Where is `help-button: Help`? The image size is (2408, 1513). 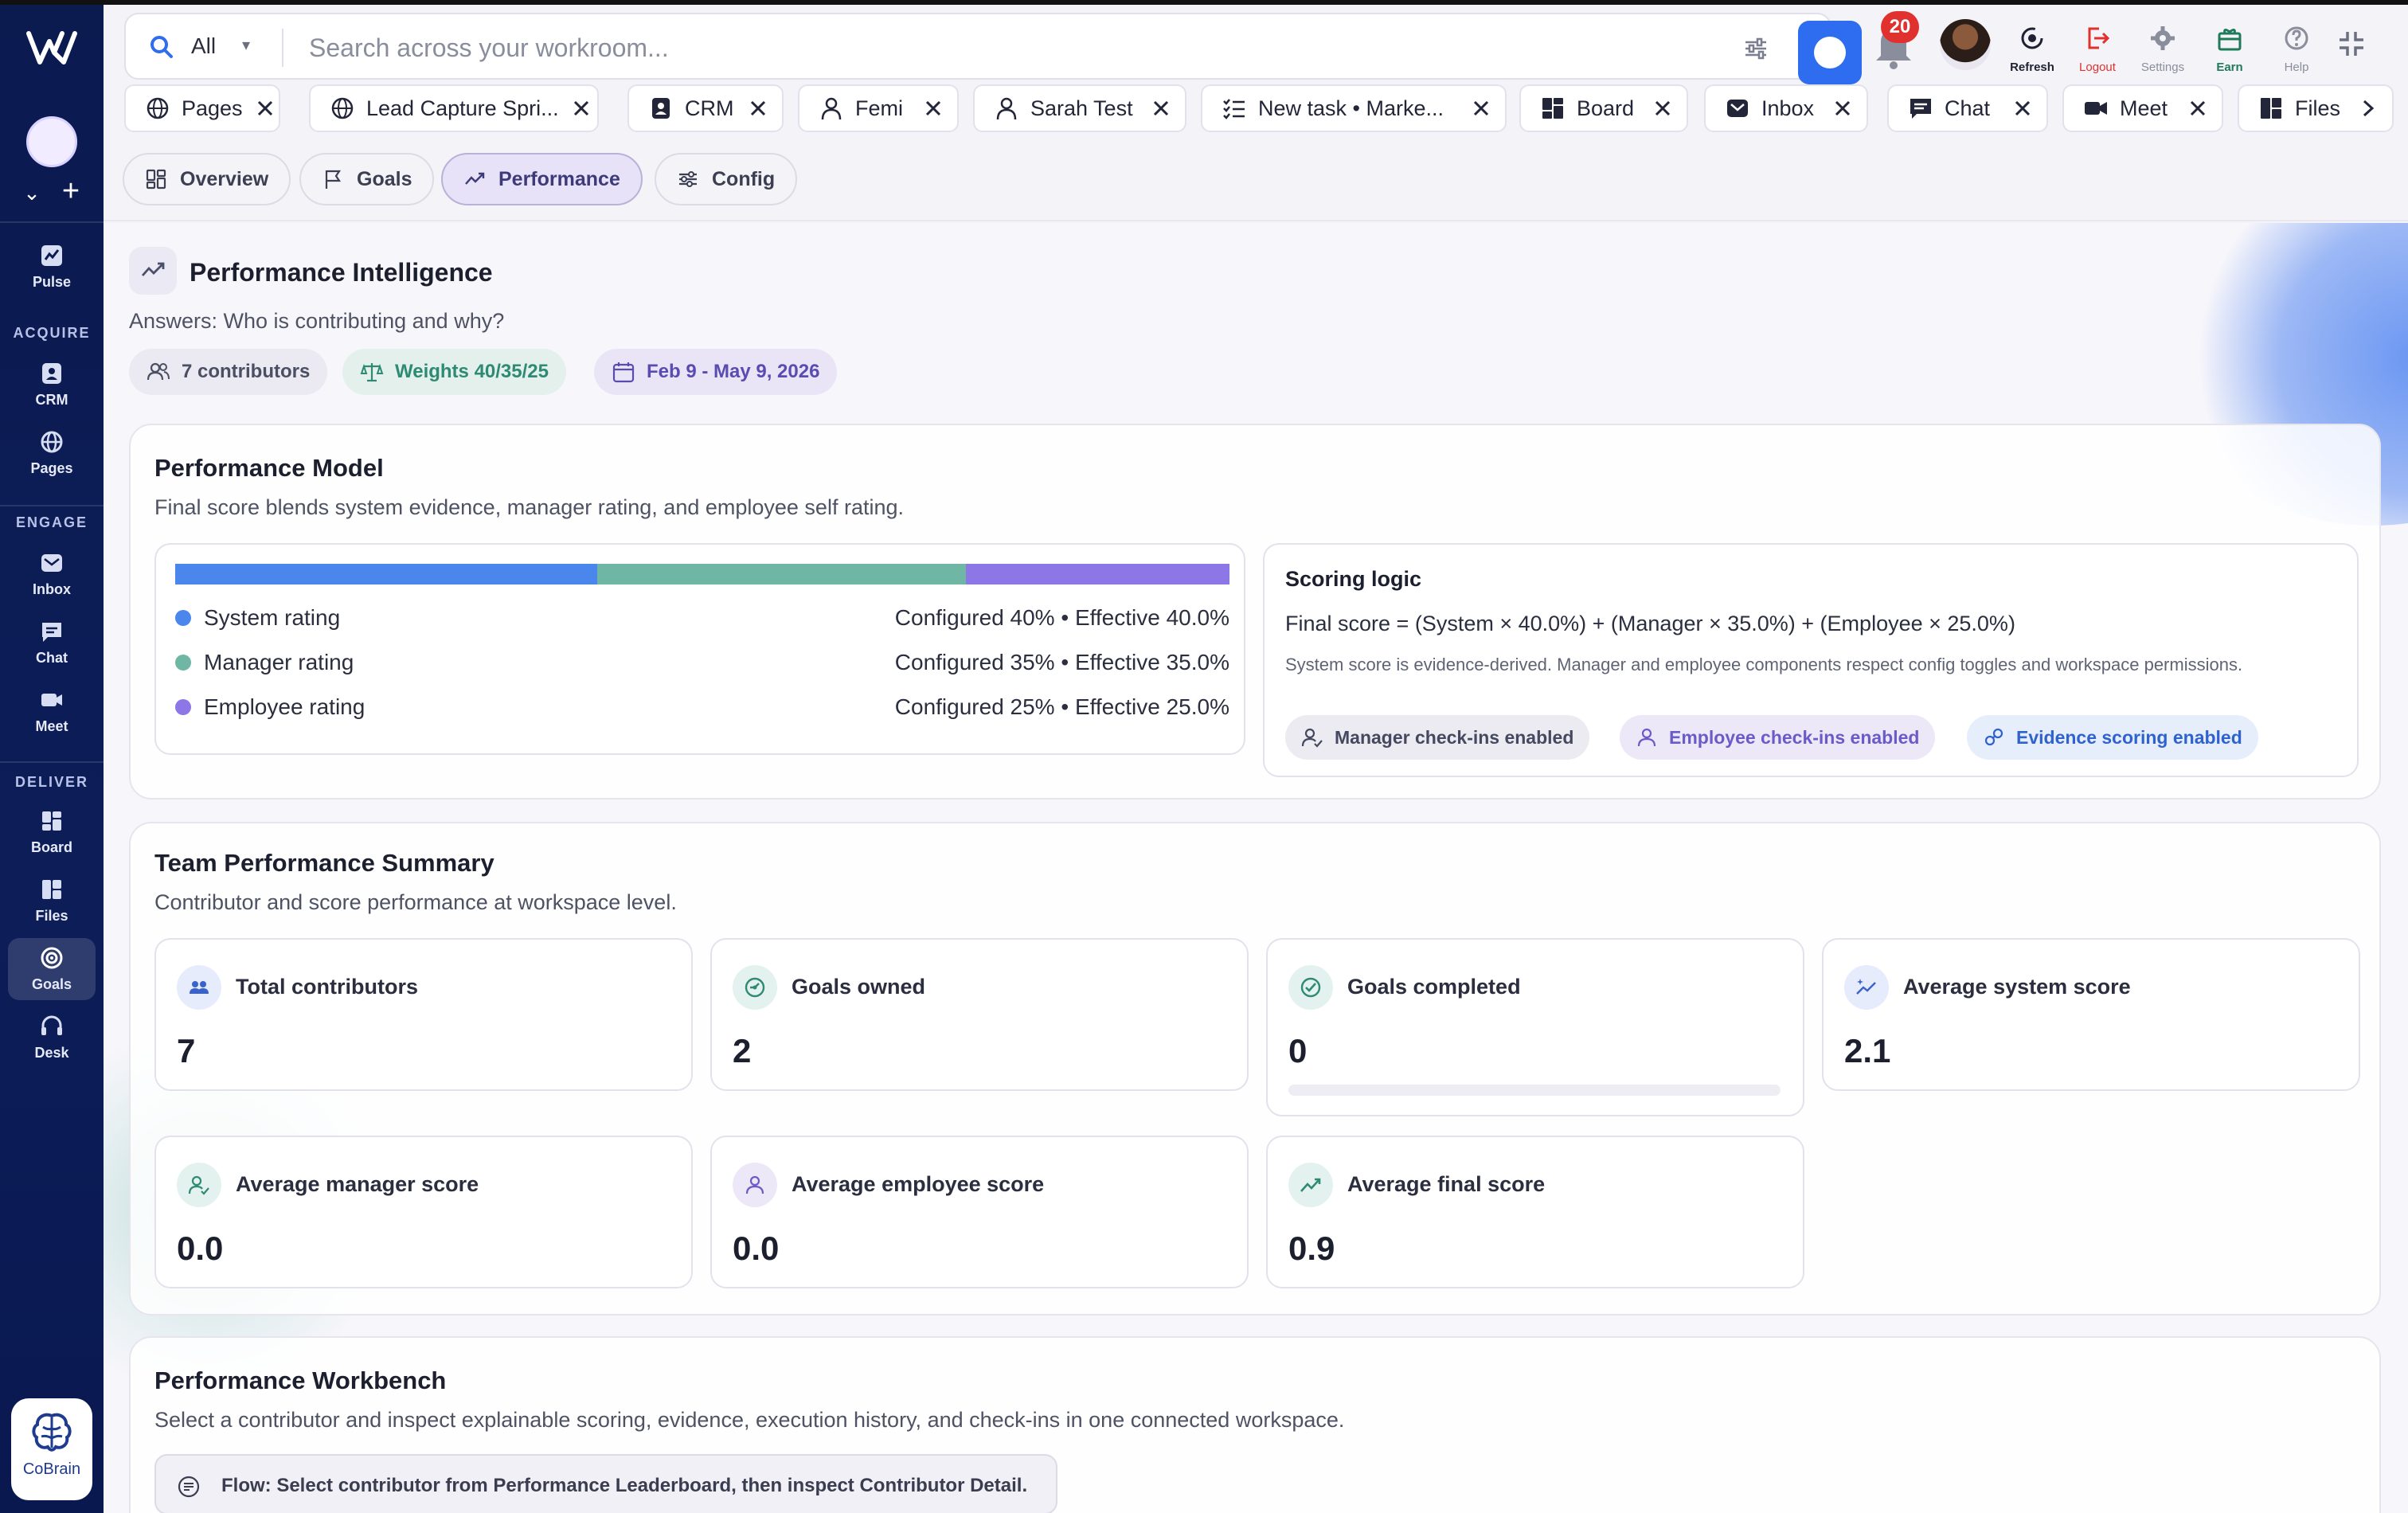
help-button: Help is located at coordinates (2296, 48).